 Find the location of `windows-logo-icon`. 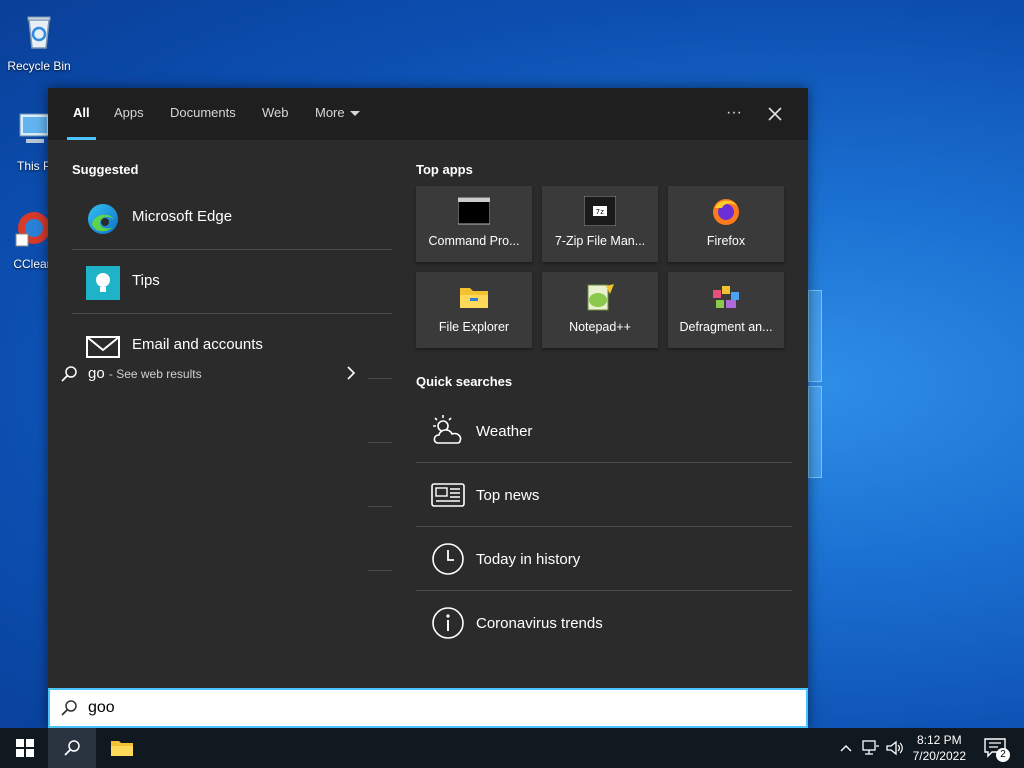

windows-logo-icon is located at coordinates (25, 748).